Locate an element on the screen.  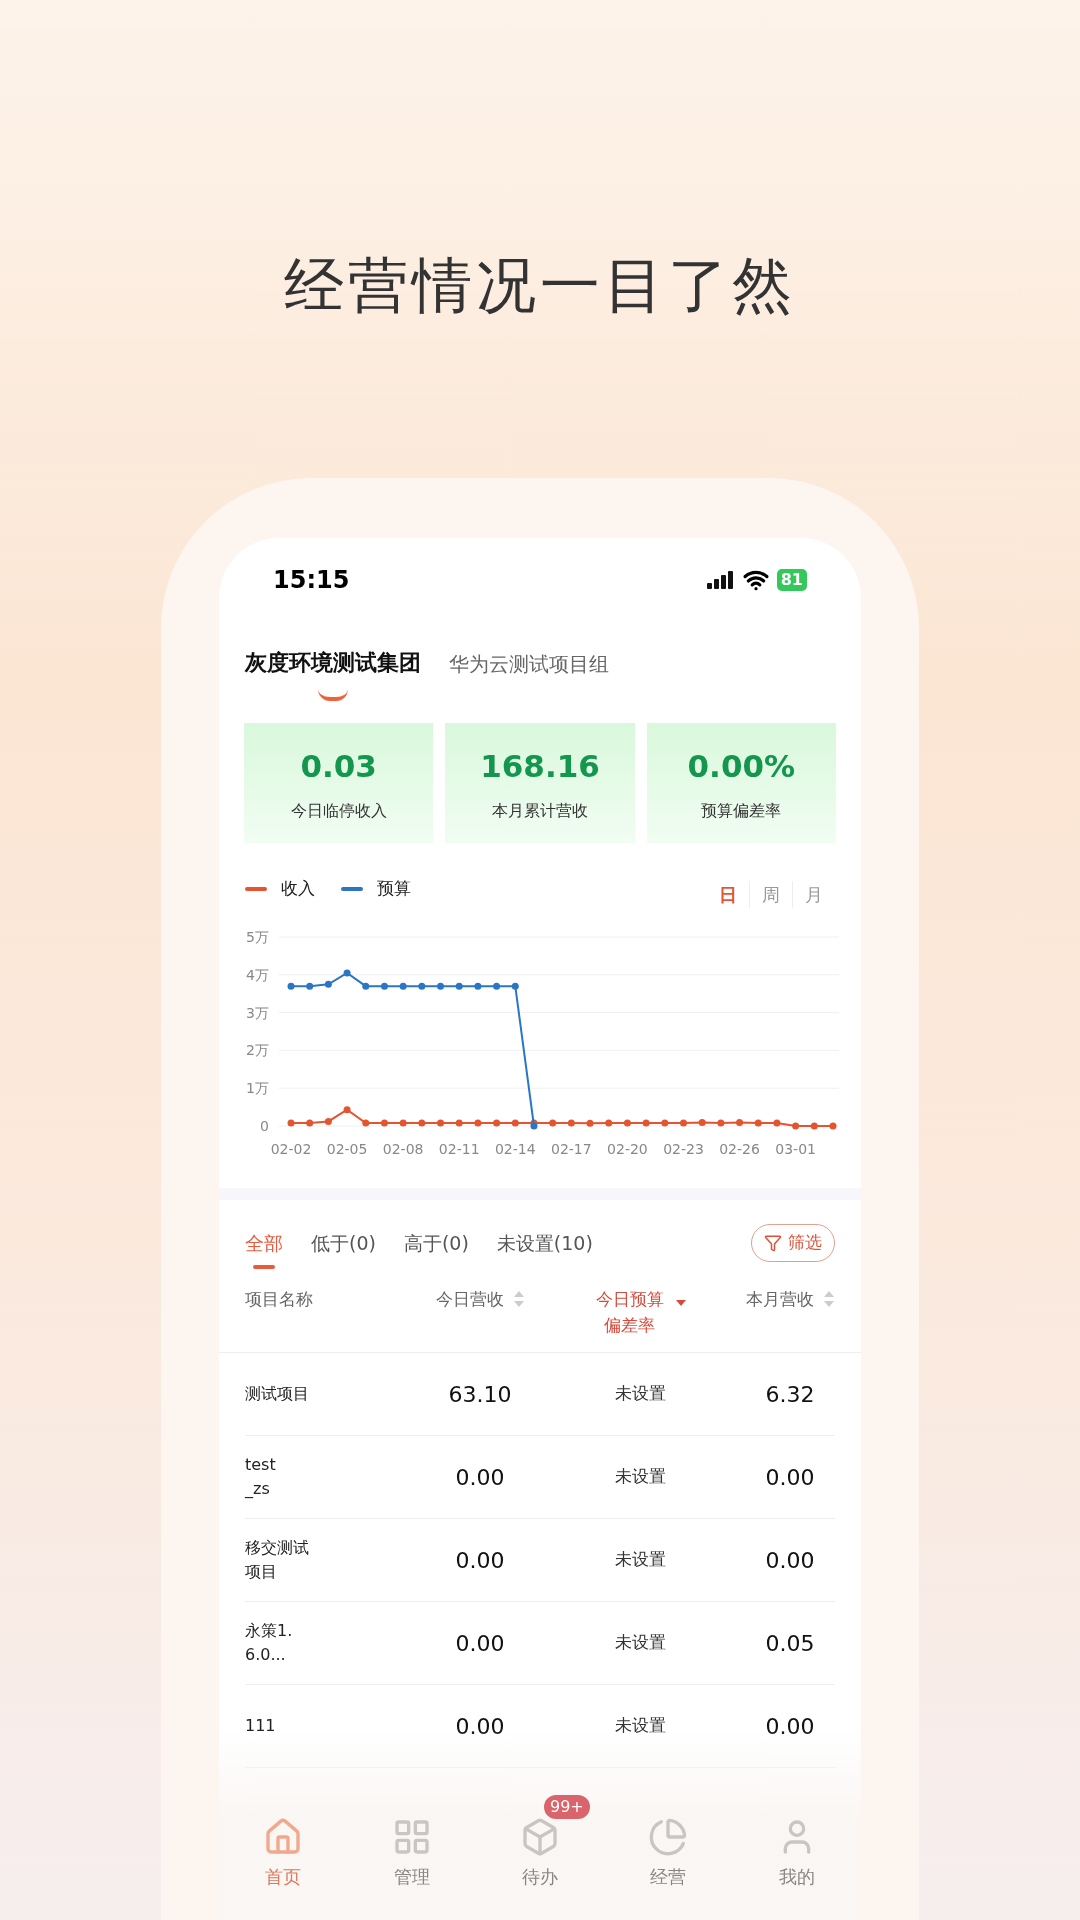
stat-value: 168.16 is located at coordinates (540, 766).